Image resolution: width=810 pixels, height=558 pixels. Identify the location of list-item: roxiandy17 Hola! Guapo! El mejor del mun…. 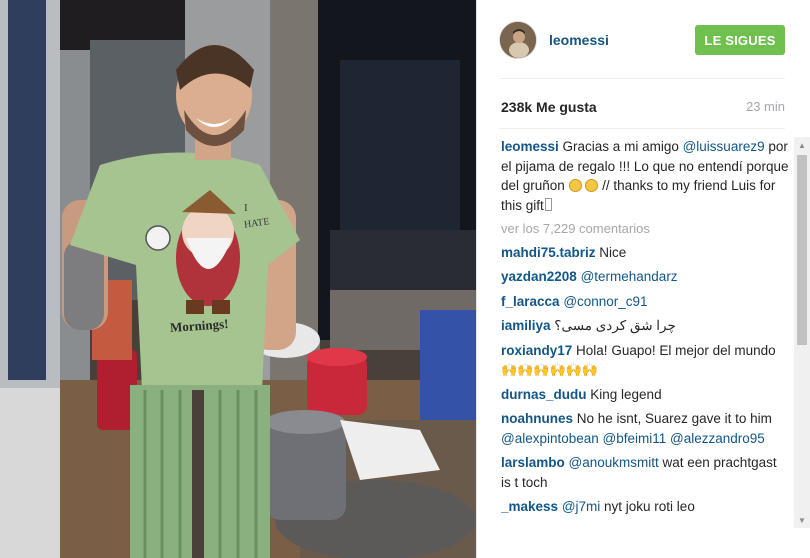
(645, 360).